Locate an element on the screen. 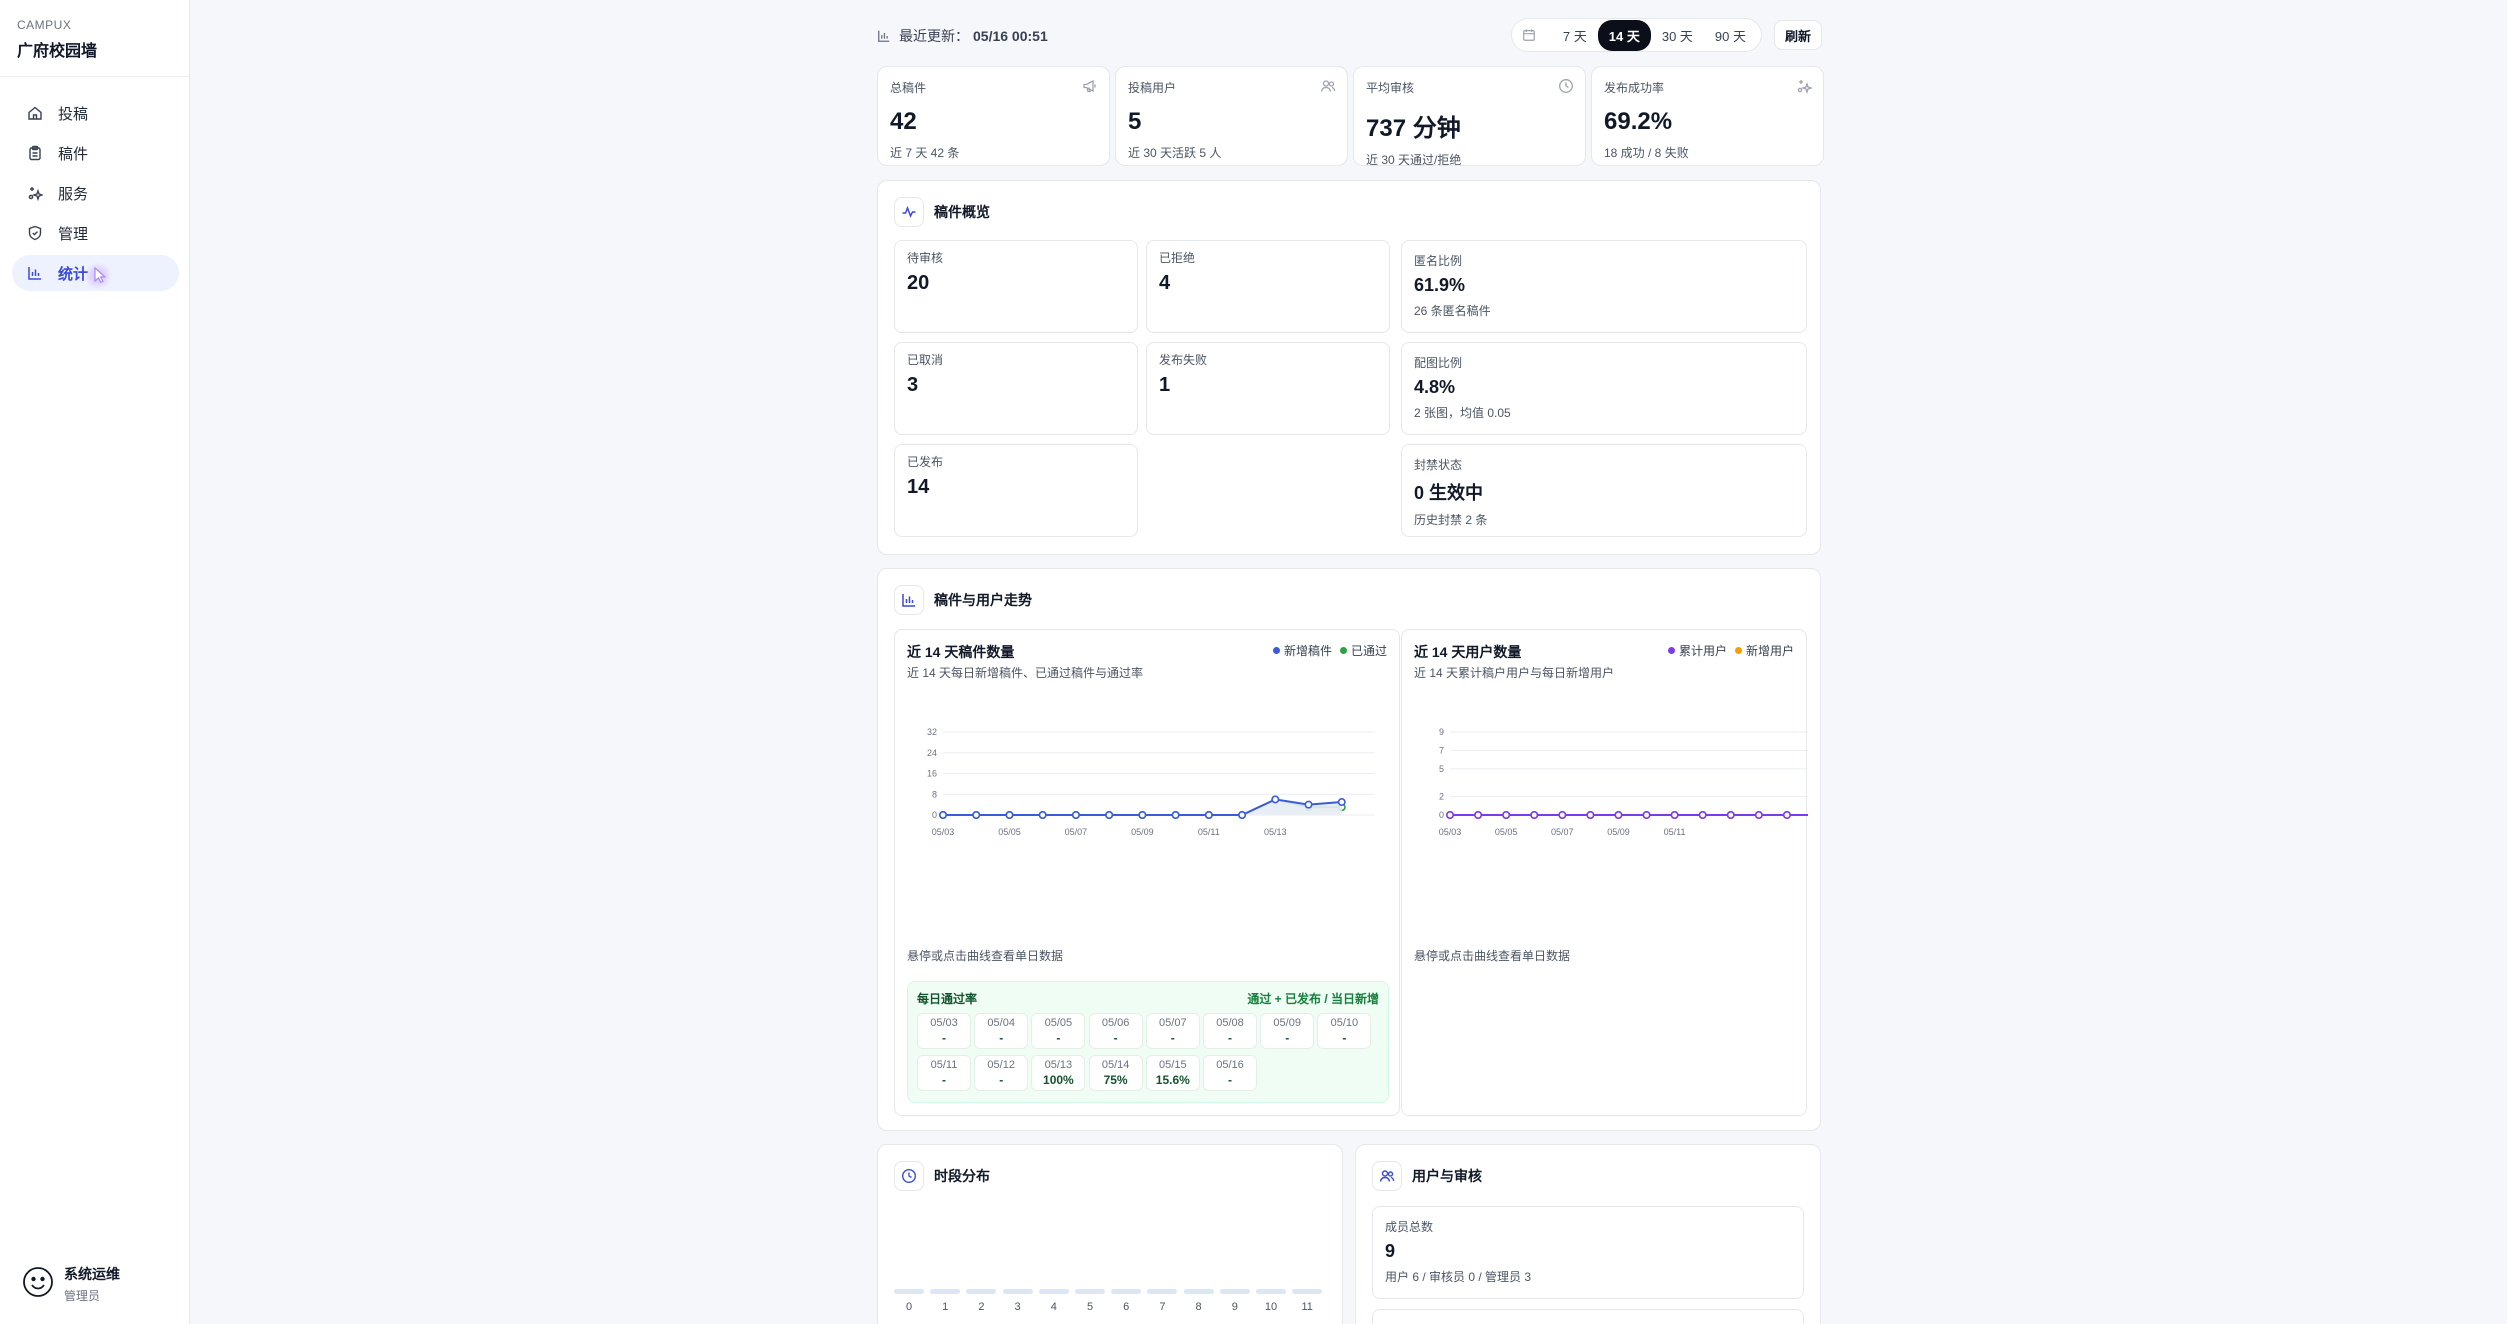 This screenshot has width=2507, height=1324. legend-label: 已通过 is located at coordinates (1368, 651).